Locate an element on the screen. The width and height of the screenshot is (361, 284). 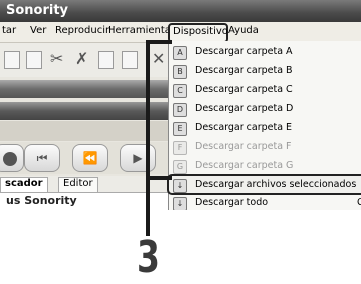
skip-back-icon: ⏮ is located at coordinates (42, 158).